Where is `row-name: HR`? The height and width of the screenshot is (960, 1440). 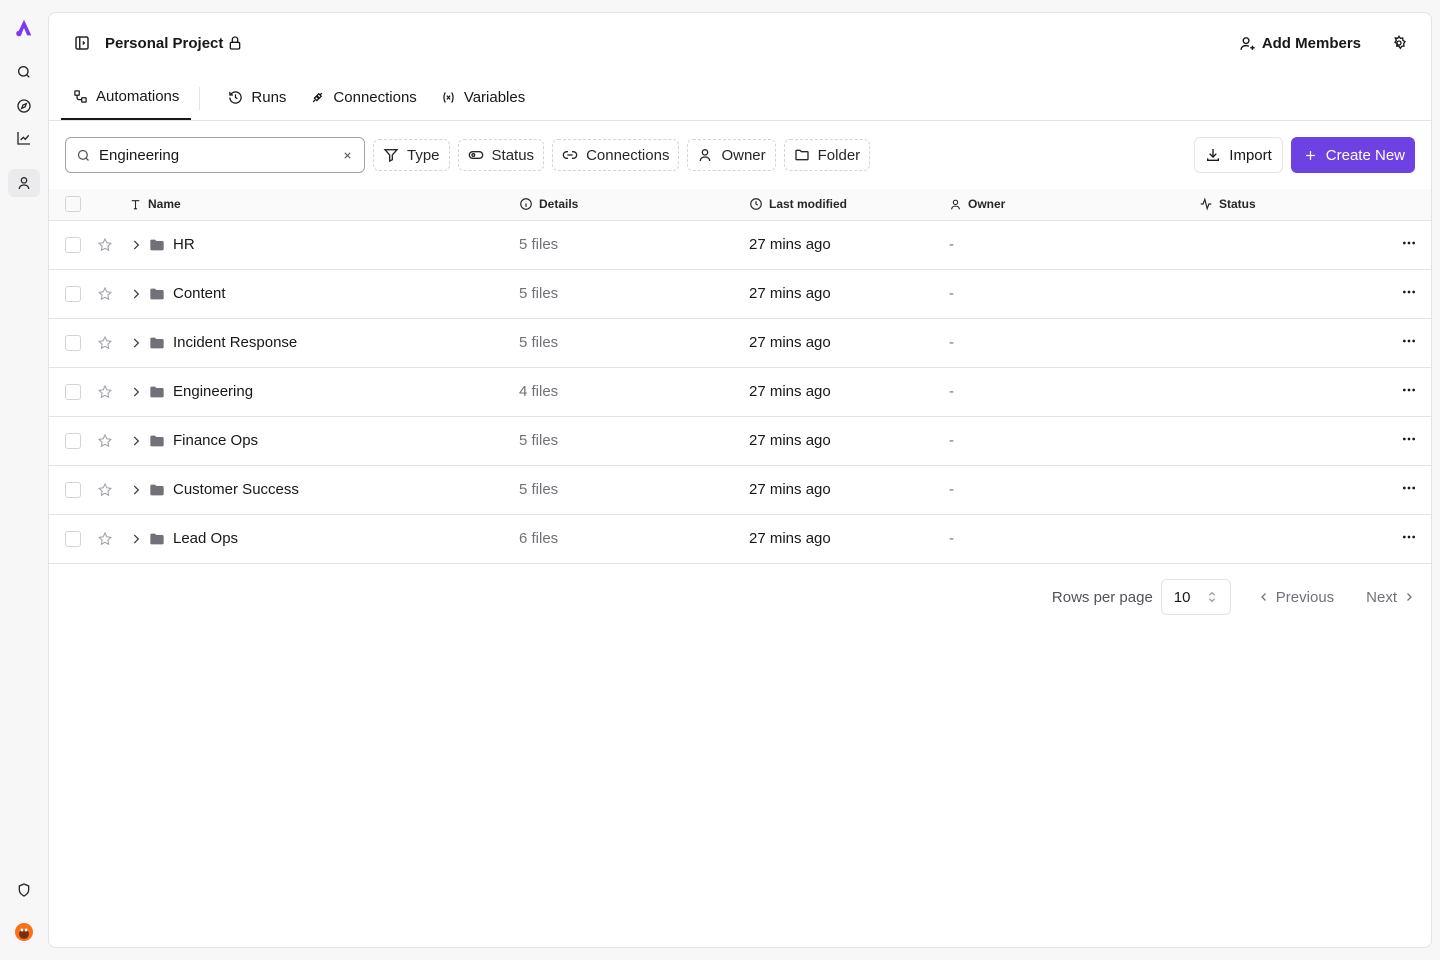 row-name: HR is located at coordinates (184, 244).